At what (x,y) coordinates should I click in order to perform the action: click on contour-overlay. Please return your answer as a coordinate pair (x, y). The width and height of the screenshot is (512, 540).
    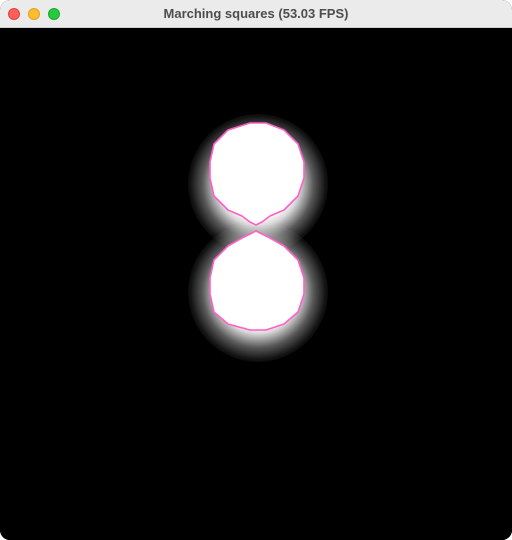
    Looking at the image, I should click on (257, 226).